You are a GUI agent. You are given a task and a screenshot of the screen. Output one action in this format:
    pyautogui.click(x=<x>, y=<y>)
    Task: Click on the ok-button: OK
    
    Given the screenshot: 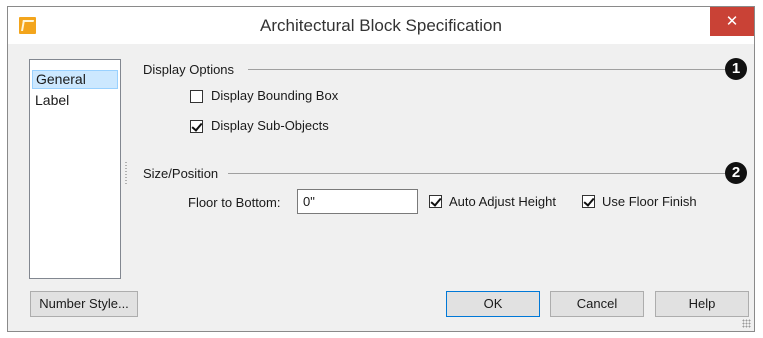 What is the action you would take?
    pyautogui.click(x=493, y=304)
    